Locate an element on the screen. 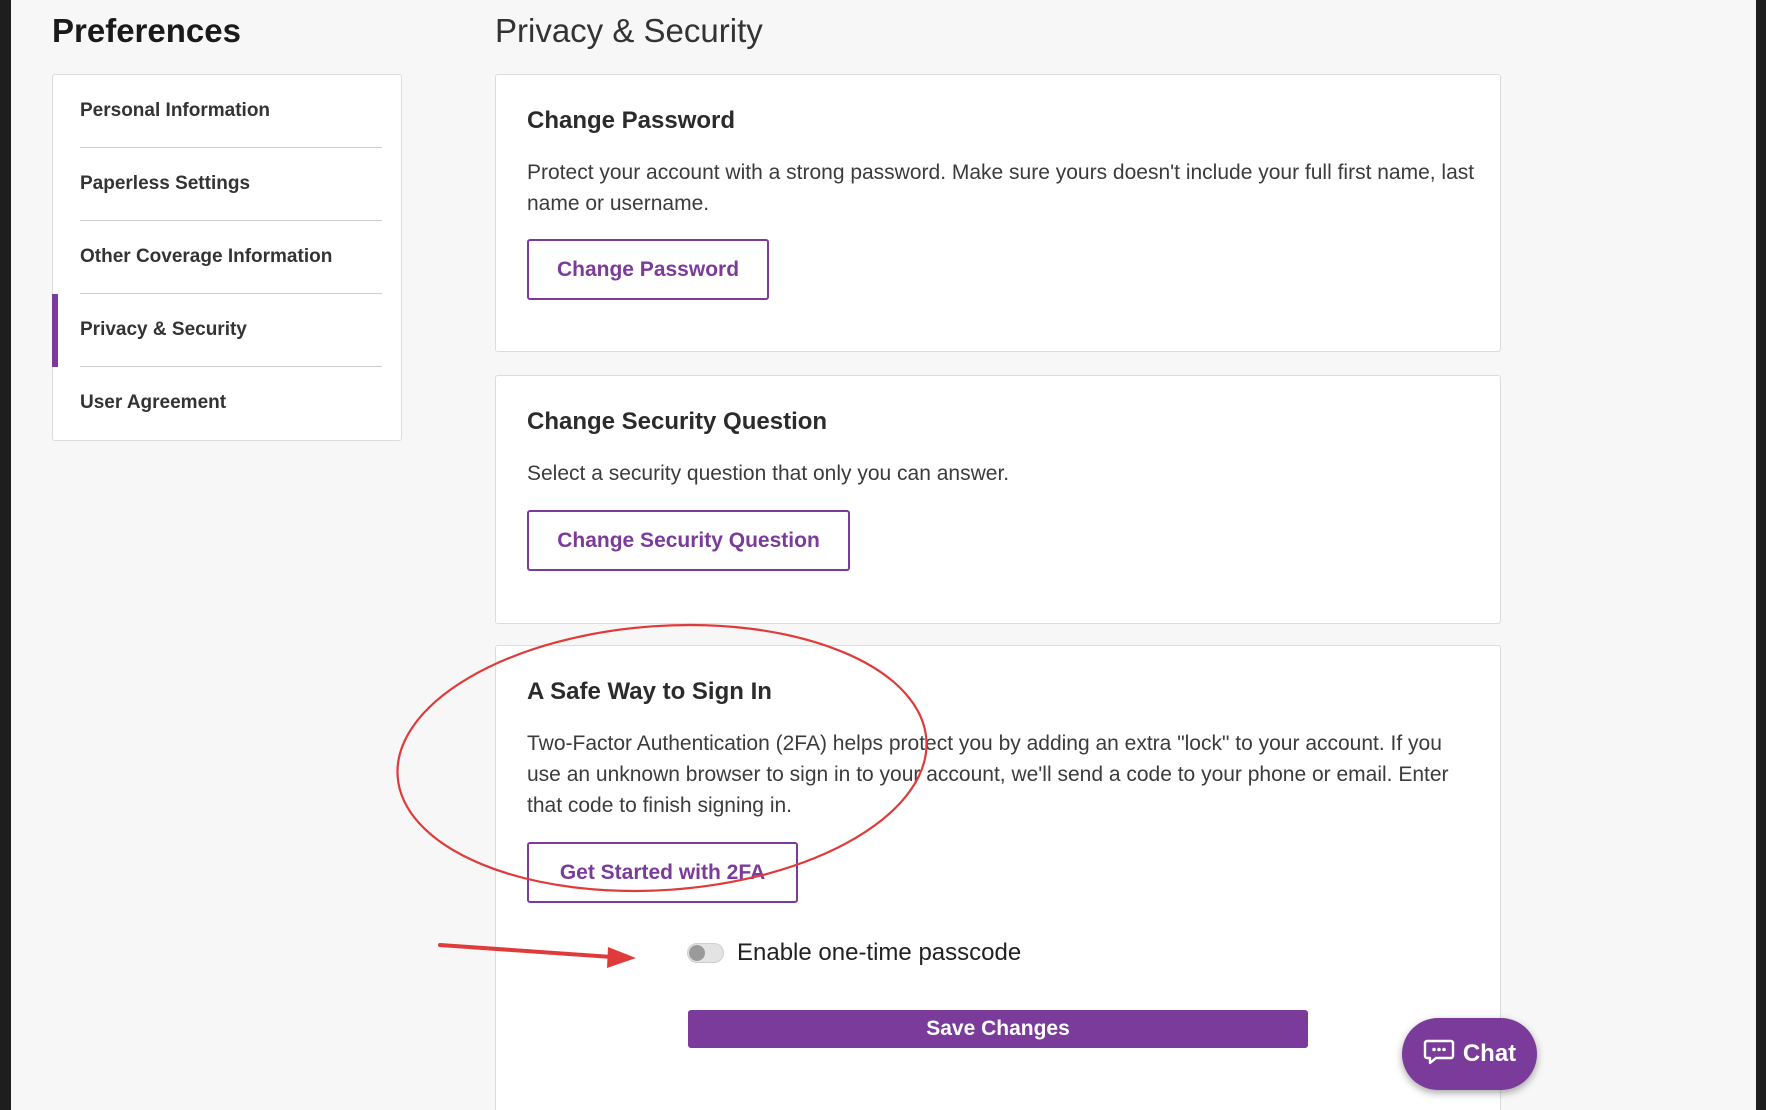 This screenshot has width=1766, height=1110. toggle-knob is located at coordinates (697, 953).